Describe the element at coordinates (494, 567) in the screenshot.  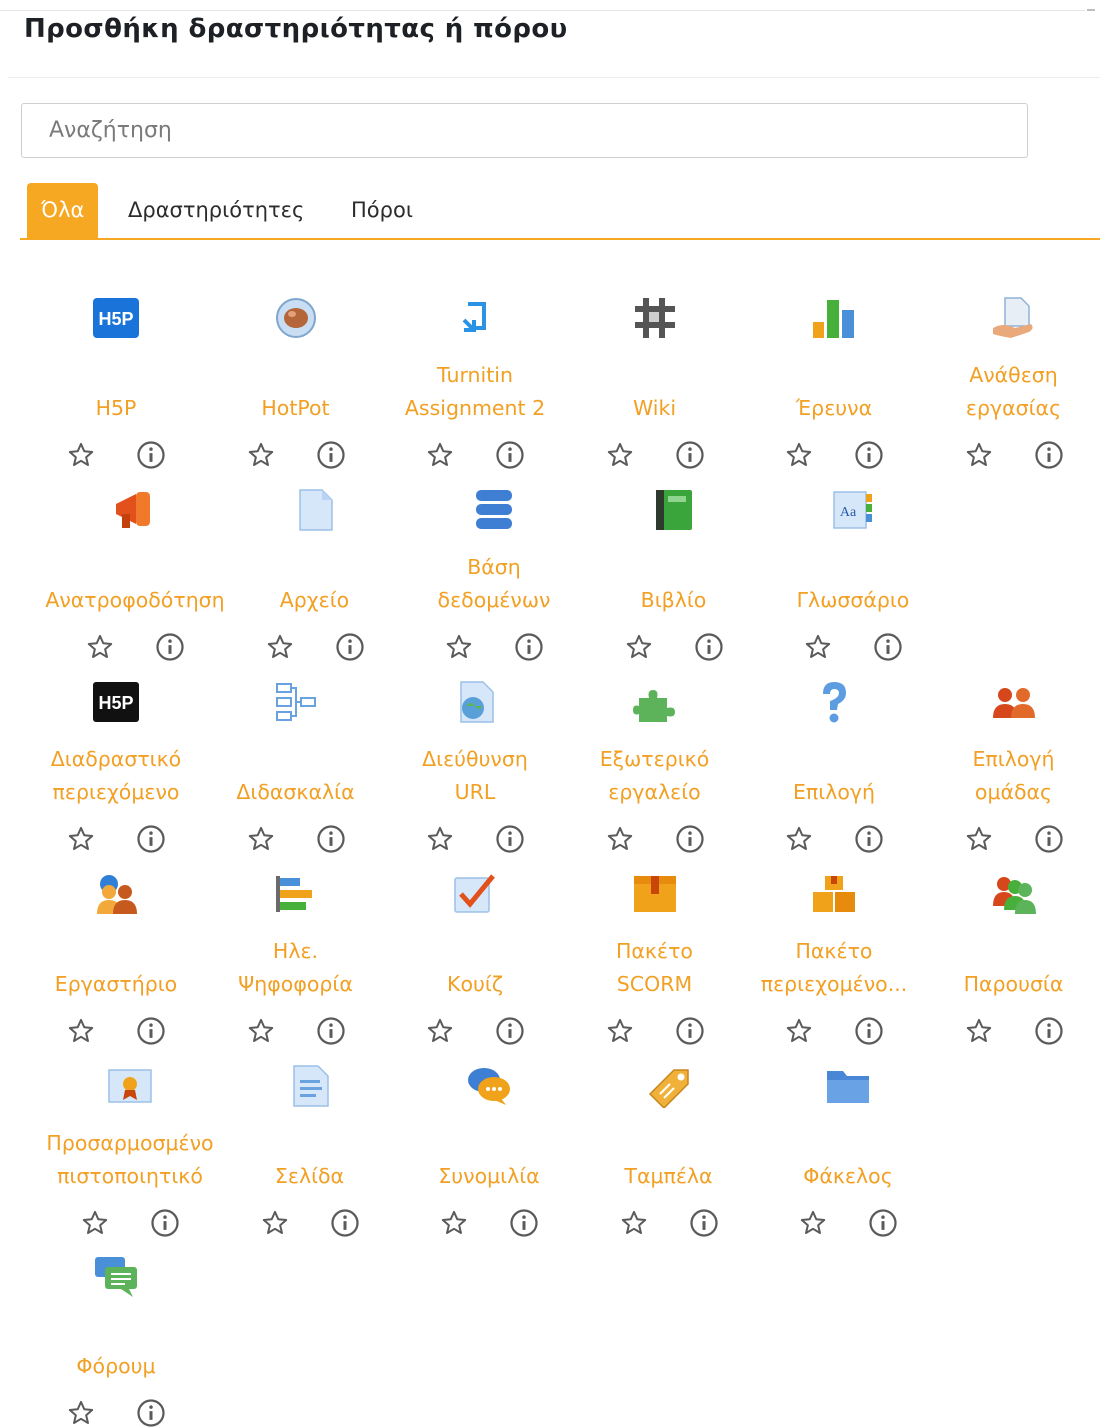
I see `module-item: Βάση δεδομένων` at that location.